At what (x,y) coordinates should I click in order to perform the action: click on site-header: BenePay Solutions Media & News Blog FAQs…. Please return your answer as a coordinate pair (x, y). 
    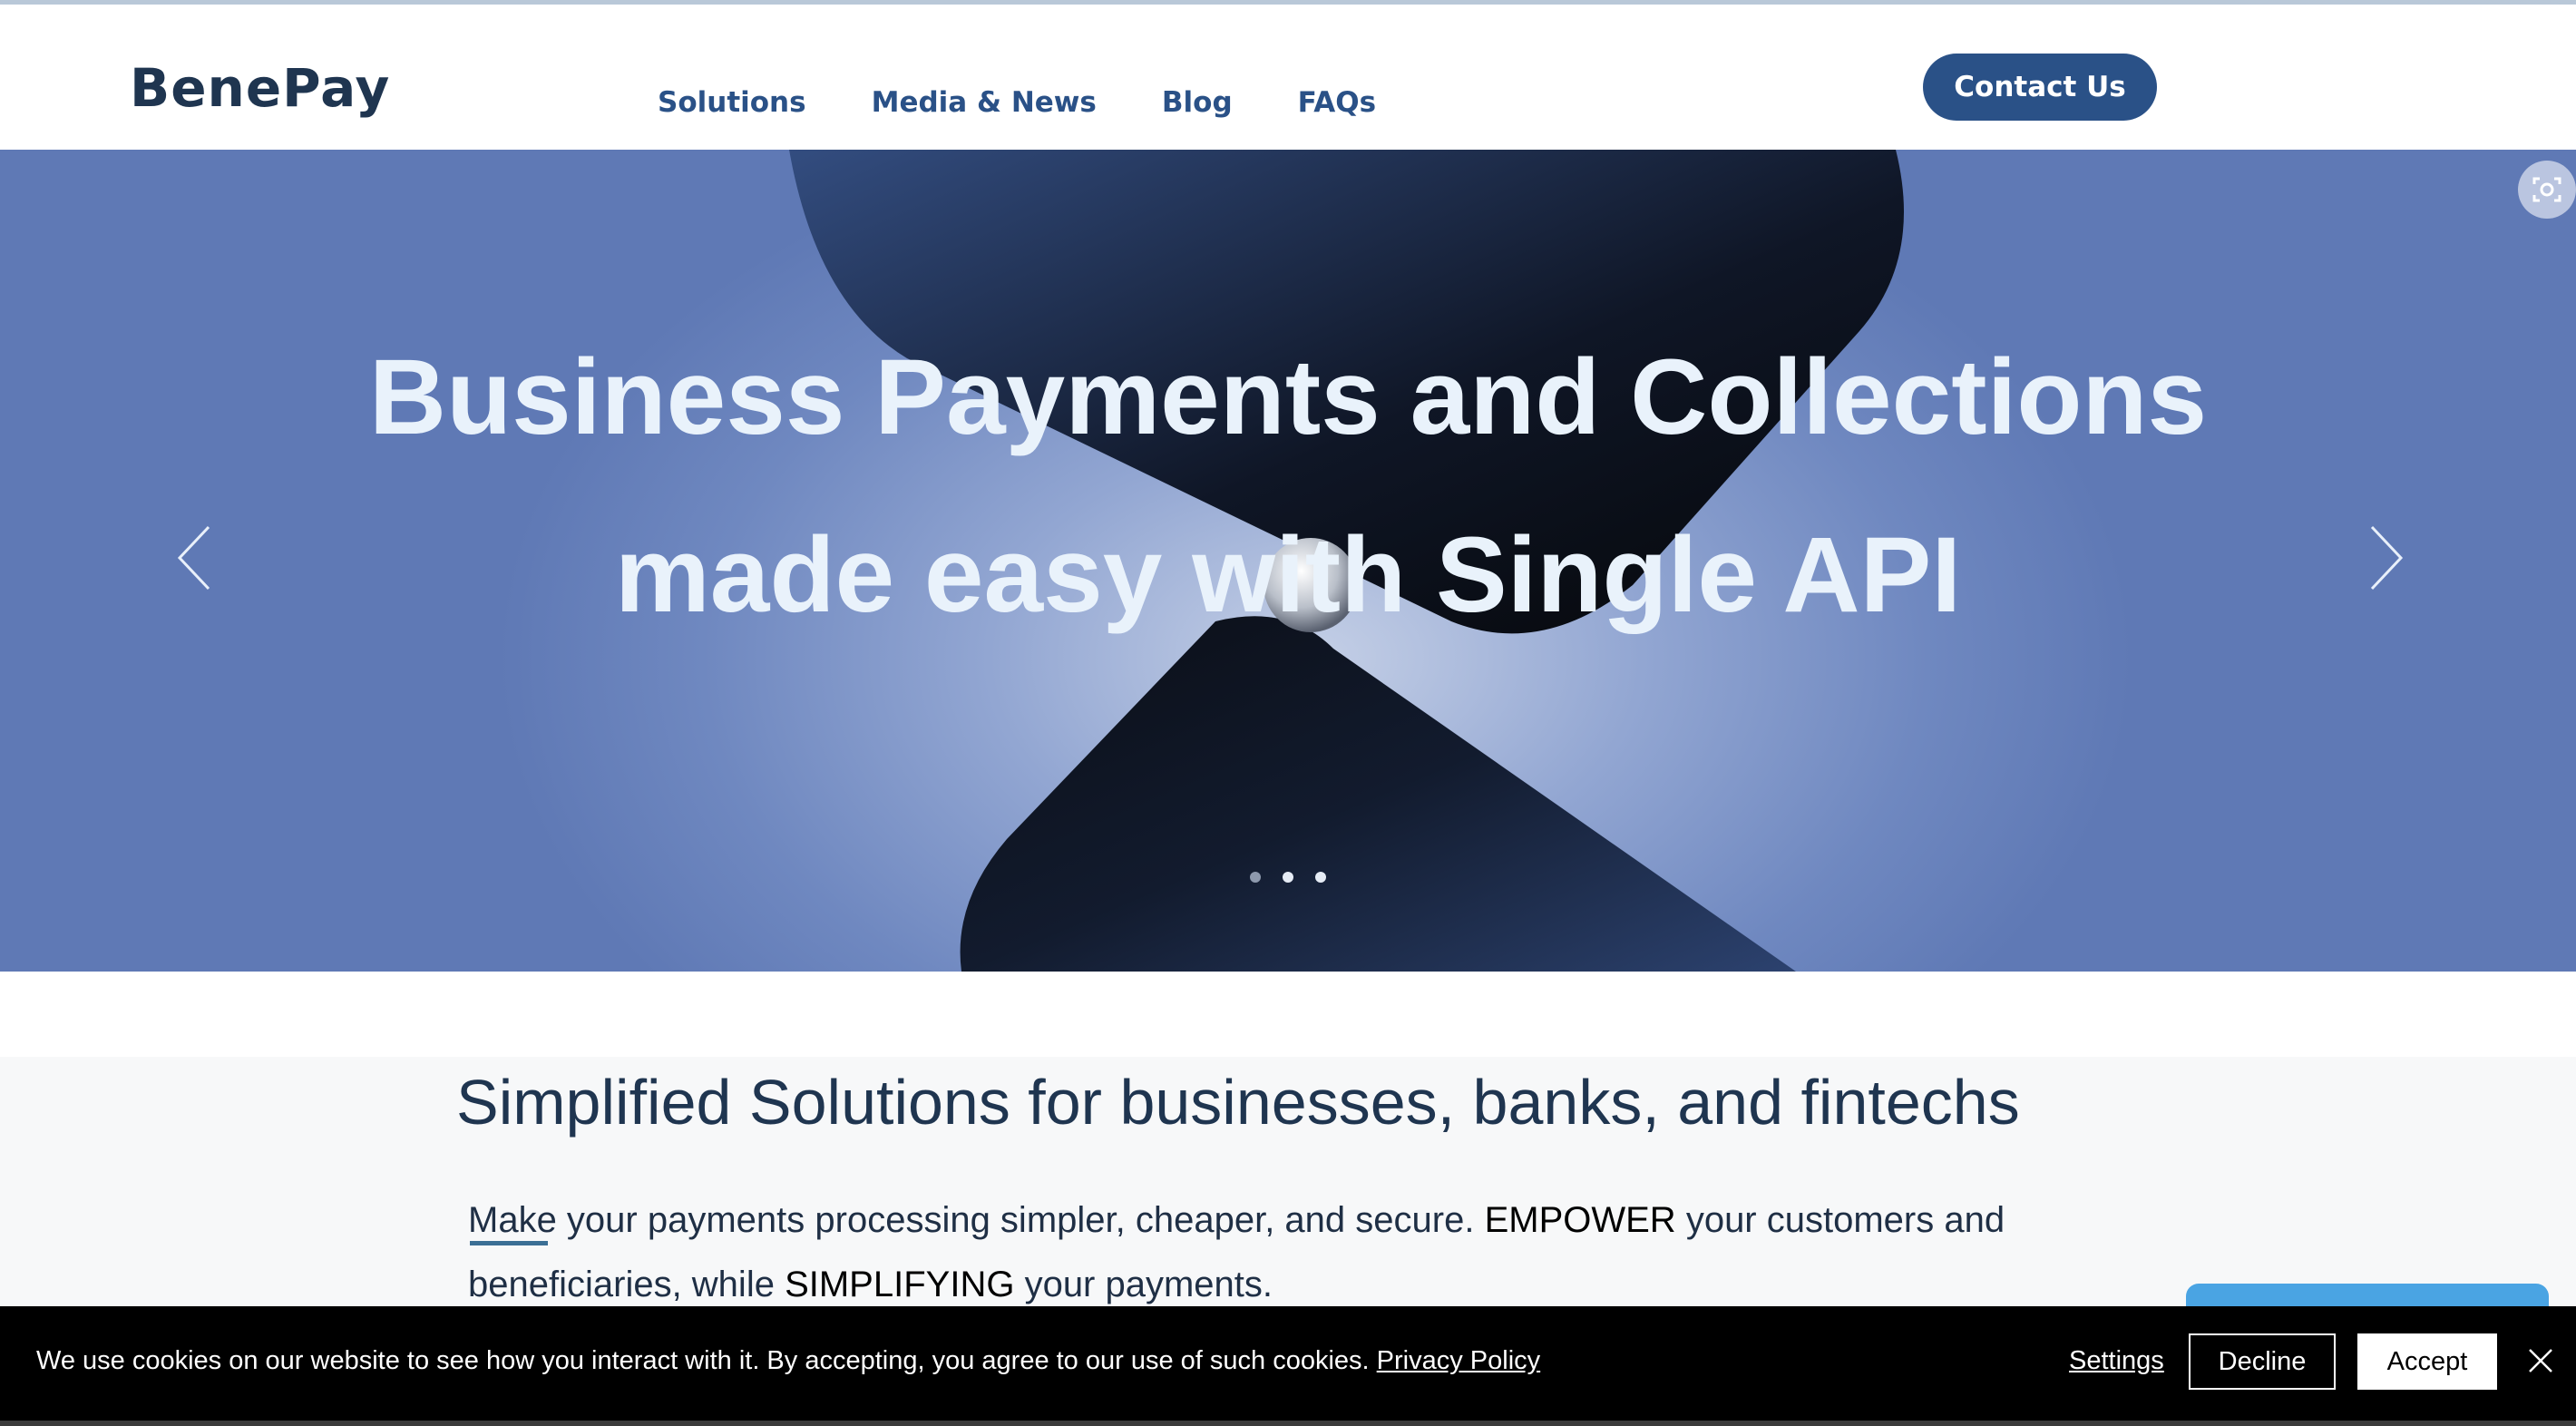
    Looking at the image, I should click on (1288, 77).